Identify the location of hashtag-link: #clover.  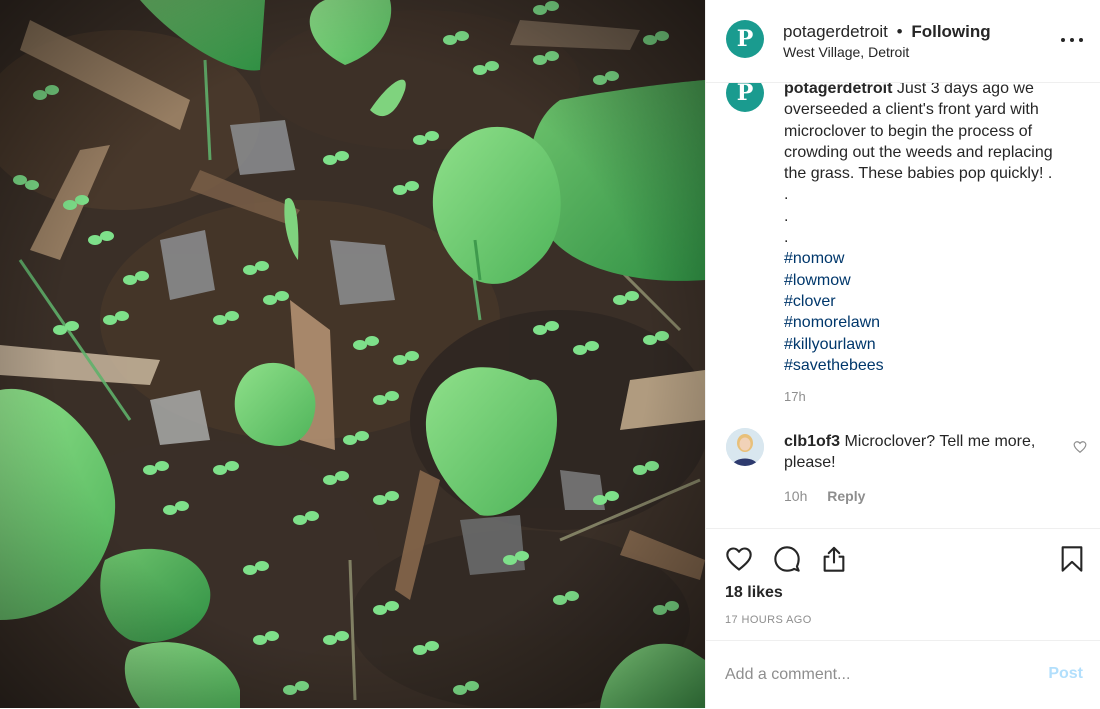
(933, 301).